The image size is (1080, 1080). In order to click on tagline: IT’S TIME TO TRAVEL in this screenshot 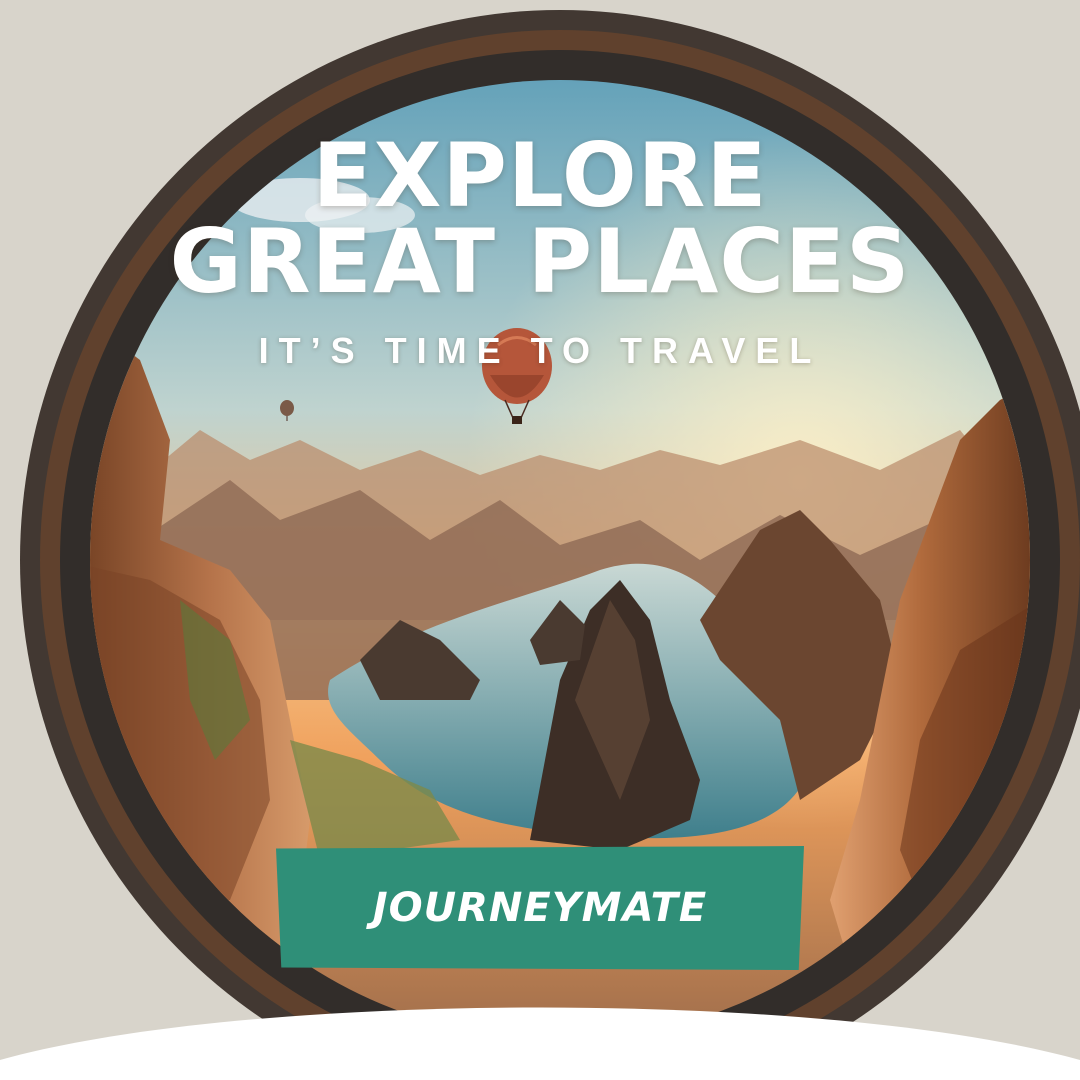, I will do `click(540, 350)`.